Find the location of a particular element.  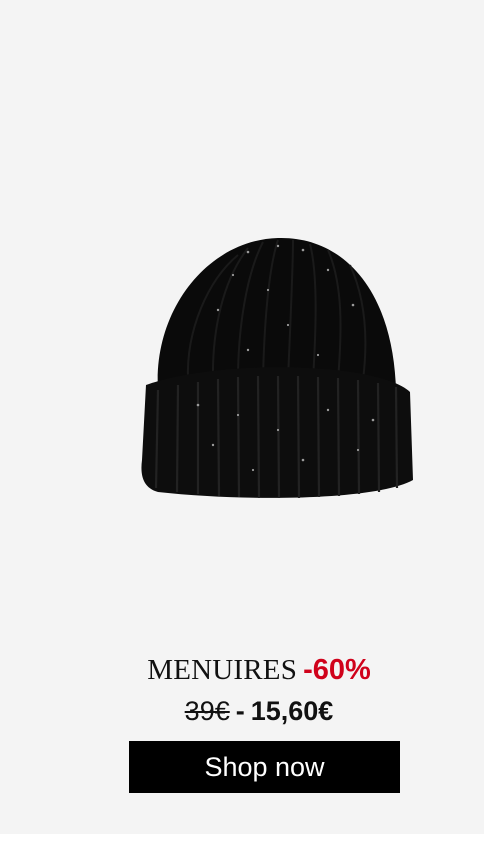

price-row: 39€ -15,60€ is located at coordinates (243, 711).